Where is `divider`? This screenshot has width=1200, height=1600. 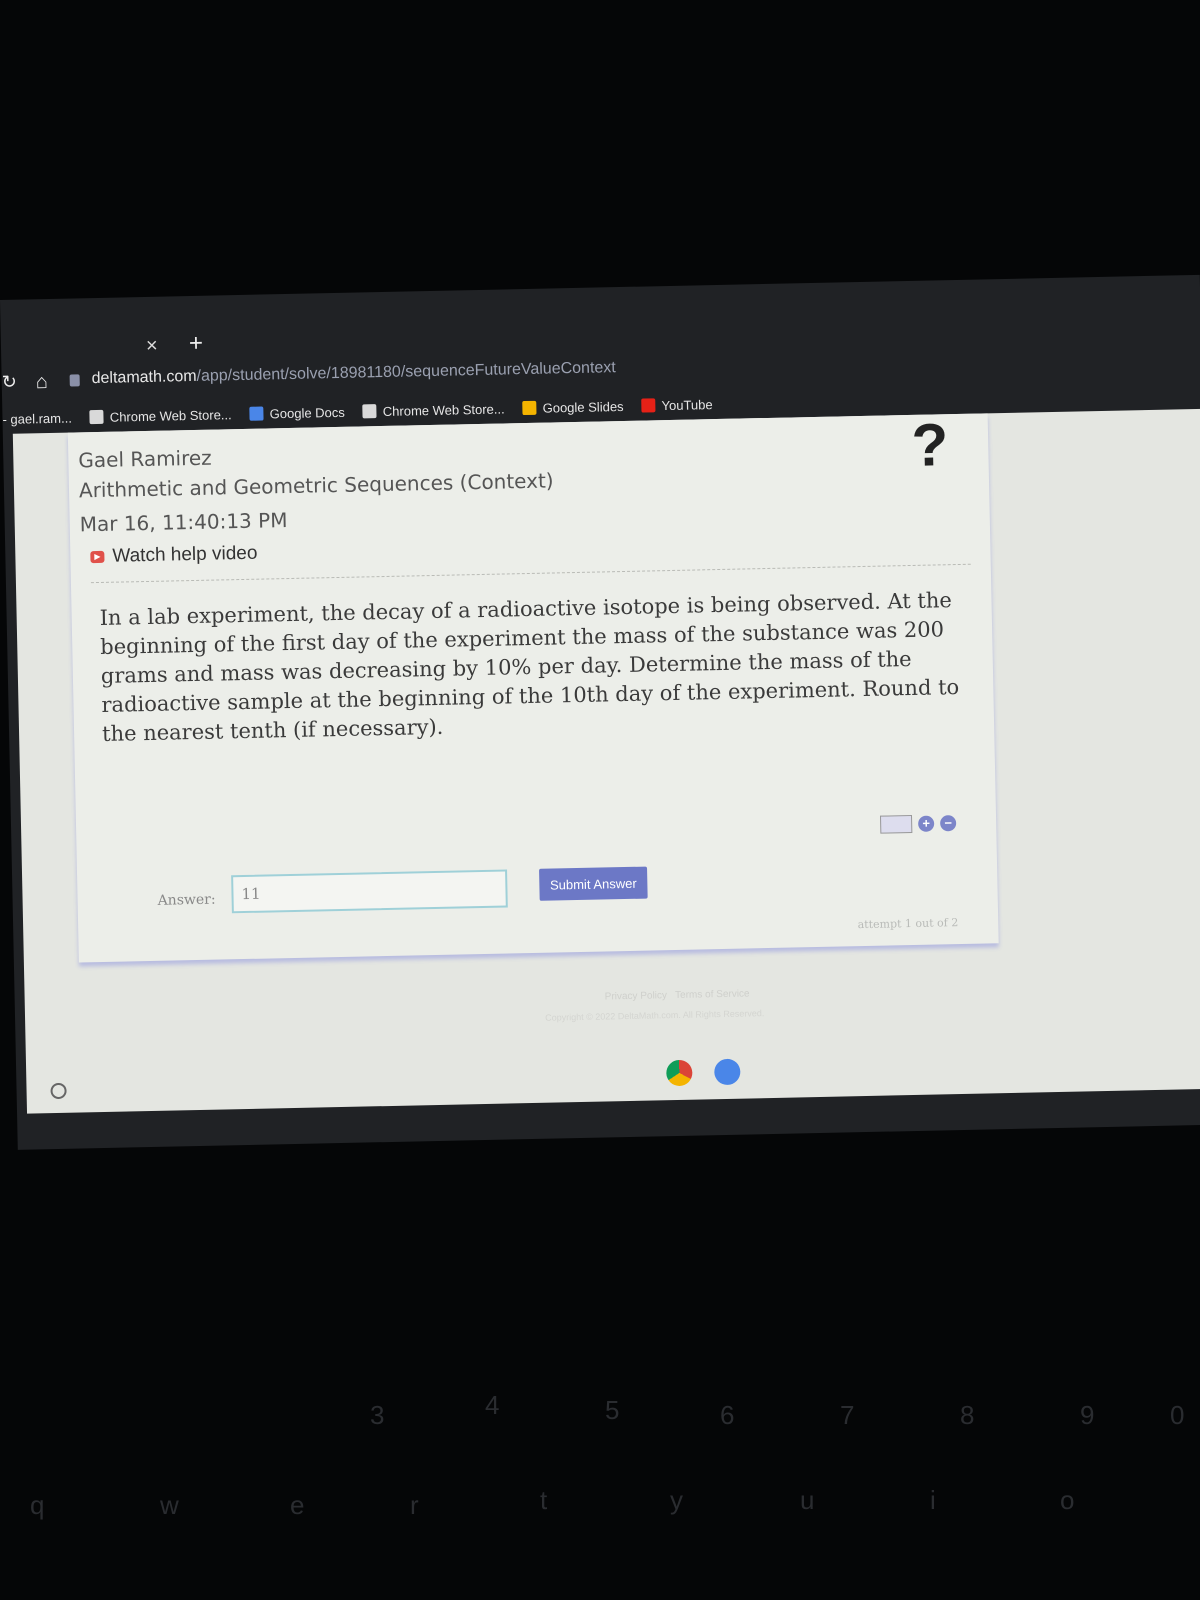
divider is located at coordinates (530, 573).